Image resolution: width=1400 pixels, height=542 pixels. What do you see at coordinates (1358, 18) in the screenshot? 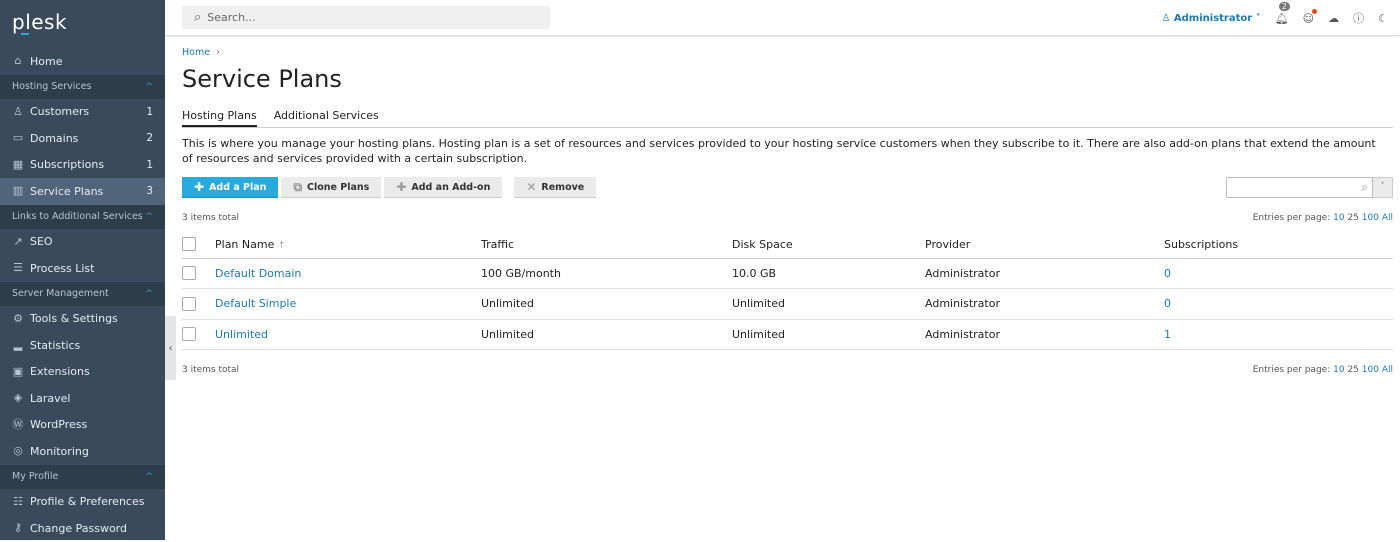
I see `help-icon: ⓘ` at bounding box center [1358, 18].